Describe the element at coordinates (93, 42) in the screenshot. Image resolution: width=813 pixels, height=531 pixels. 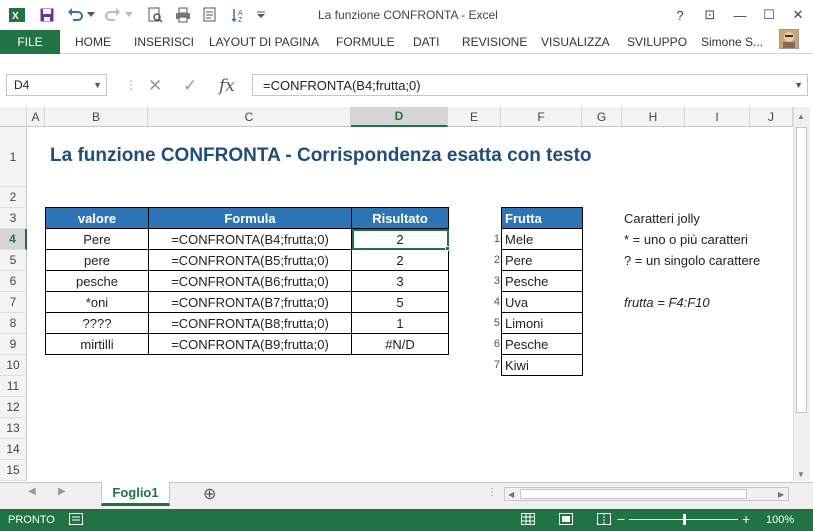
I see `tab-home: HOME` at that location.